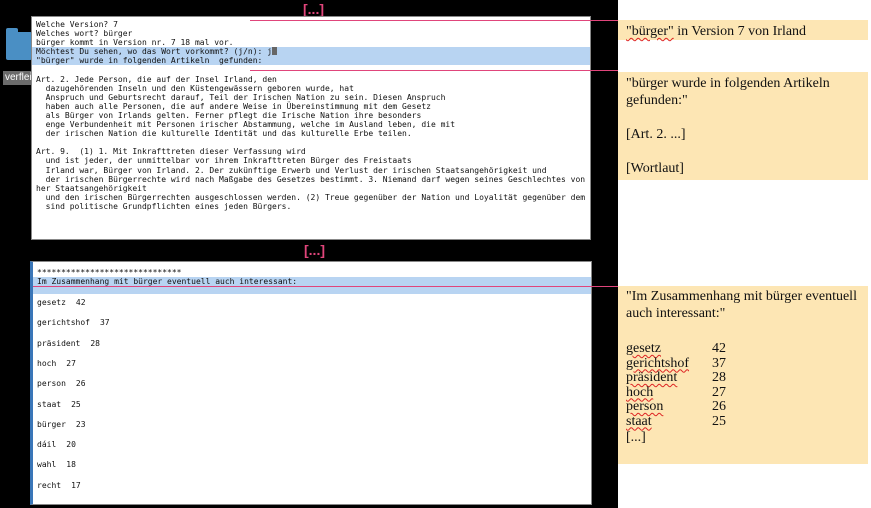 The height and width of the screenshot is (508, 871). What do you see at coordinates (719, 377) in the screenshot?
I see `annotation-count: 28` at bounding box center [719, 377].